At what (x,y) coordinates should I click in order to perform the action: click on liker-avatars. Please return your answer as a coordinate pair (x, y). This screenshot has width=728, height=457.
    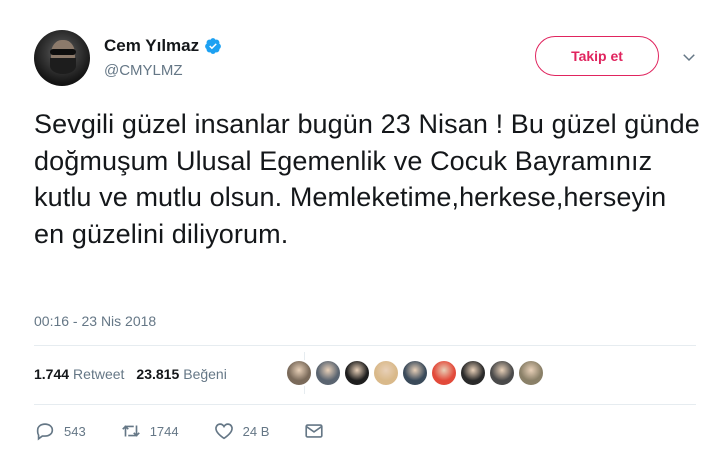
    Looking at the image, I should click on (415, 373).